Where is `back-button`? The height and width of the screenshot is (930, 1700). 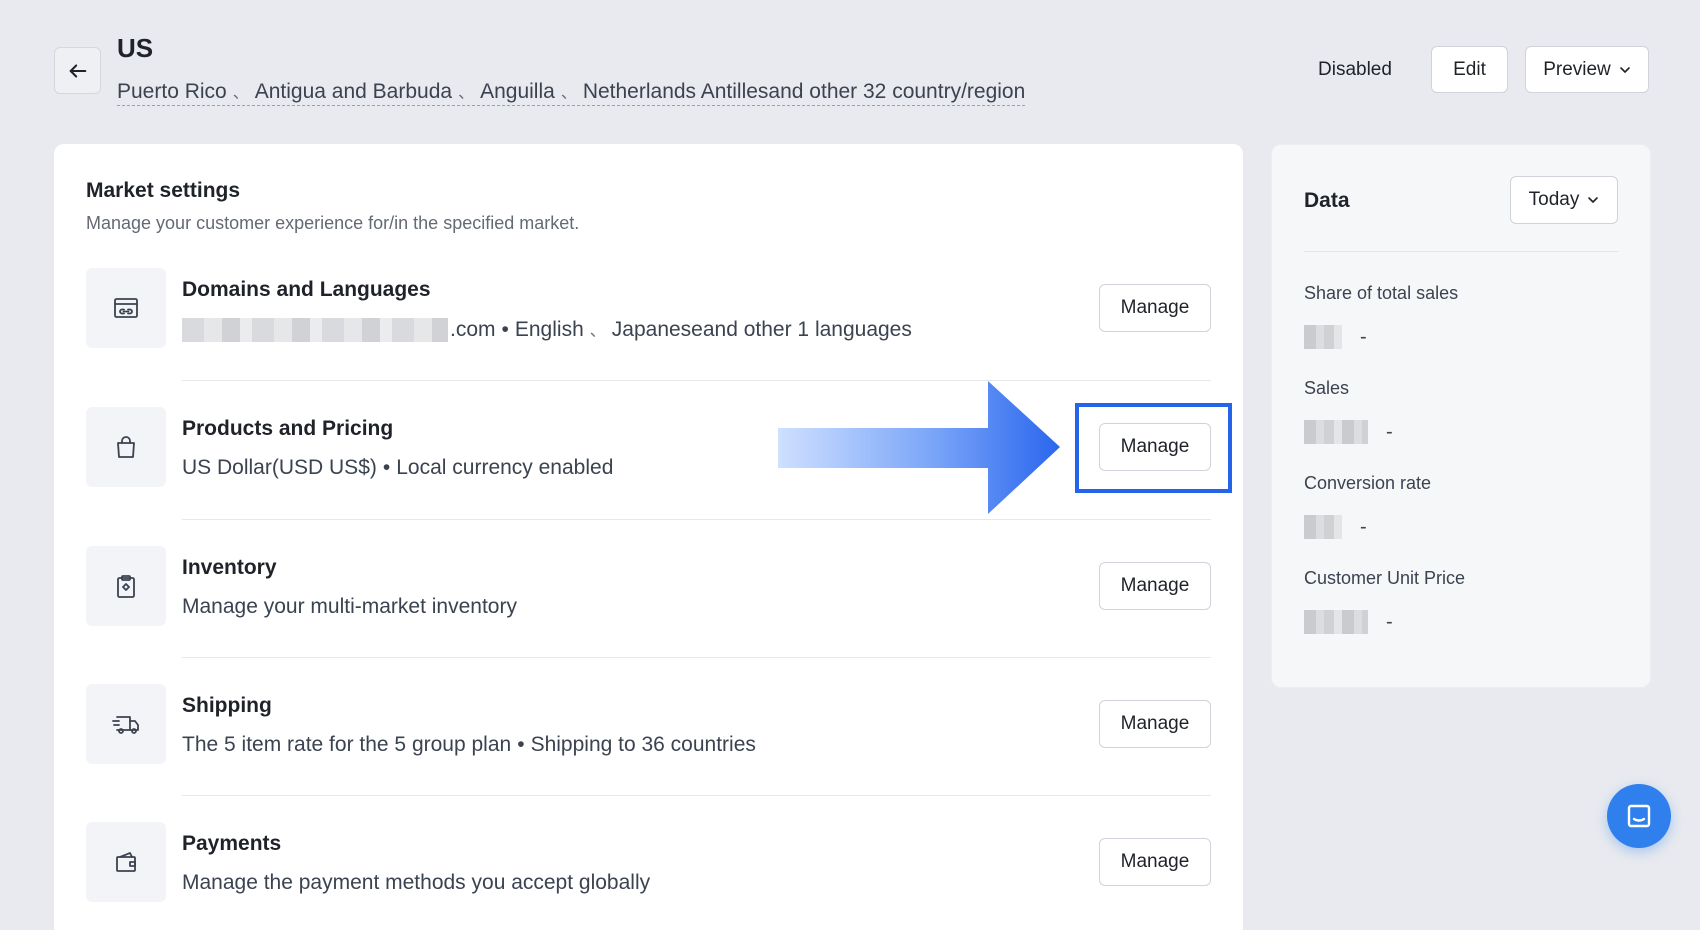 back-button is located at coordinates (77, 70).